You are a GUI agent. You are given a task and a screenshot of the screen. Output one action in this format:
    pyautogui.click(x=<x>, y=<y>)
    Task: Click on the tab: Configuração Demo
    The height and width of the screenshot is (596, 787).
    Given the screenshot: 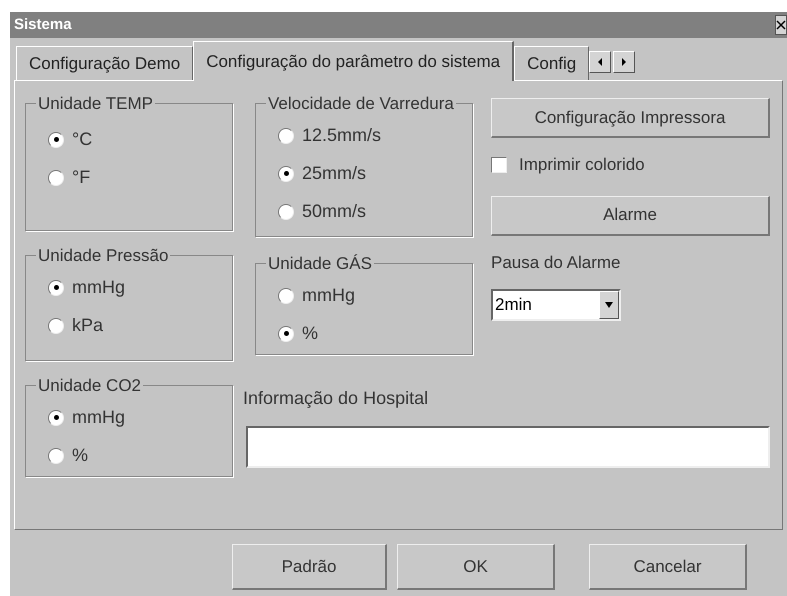 What is the action you would take?
    pyautogui.click(x=105, y=63)
    